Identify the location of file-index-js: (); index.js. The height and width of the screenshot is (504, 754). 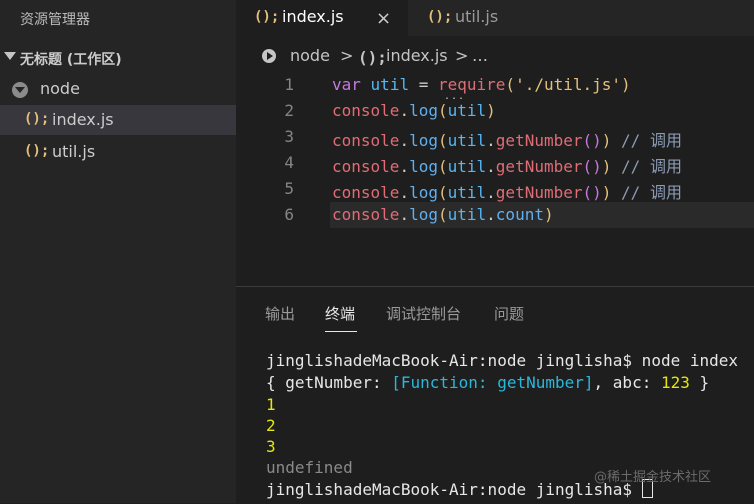
(118, 120).